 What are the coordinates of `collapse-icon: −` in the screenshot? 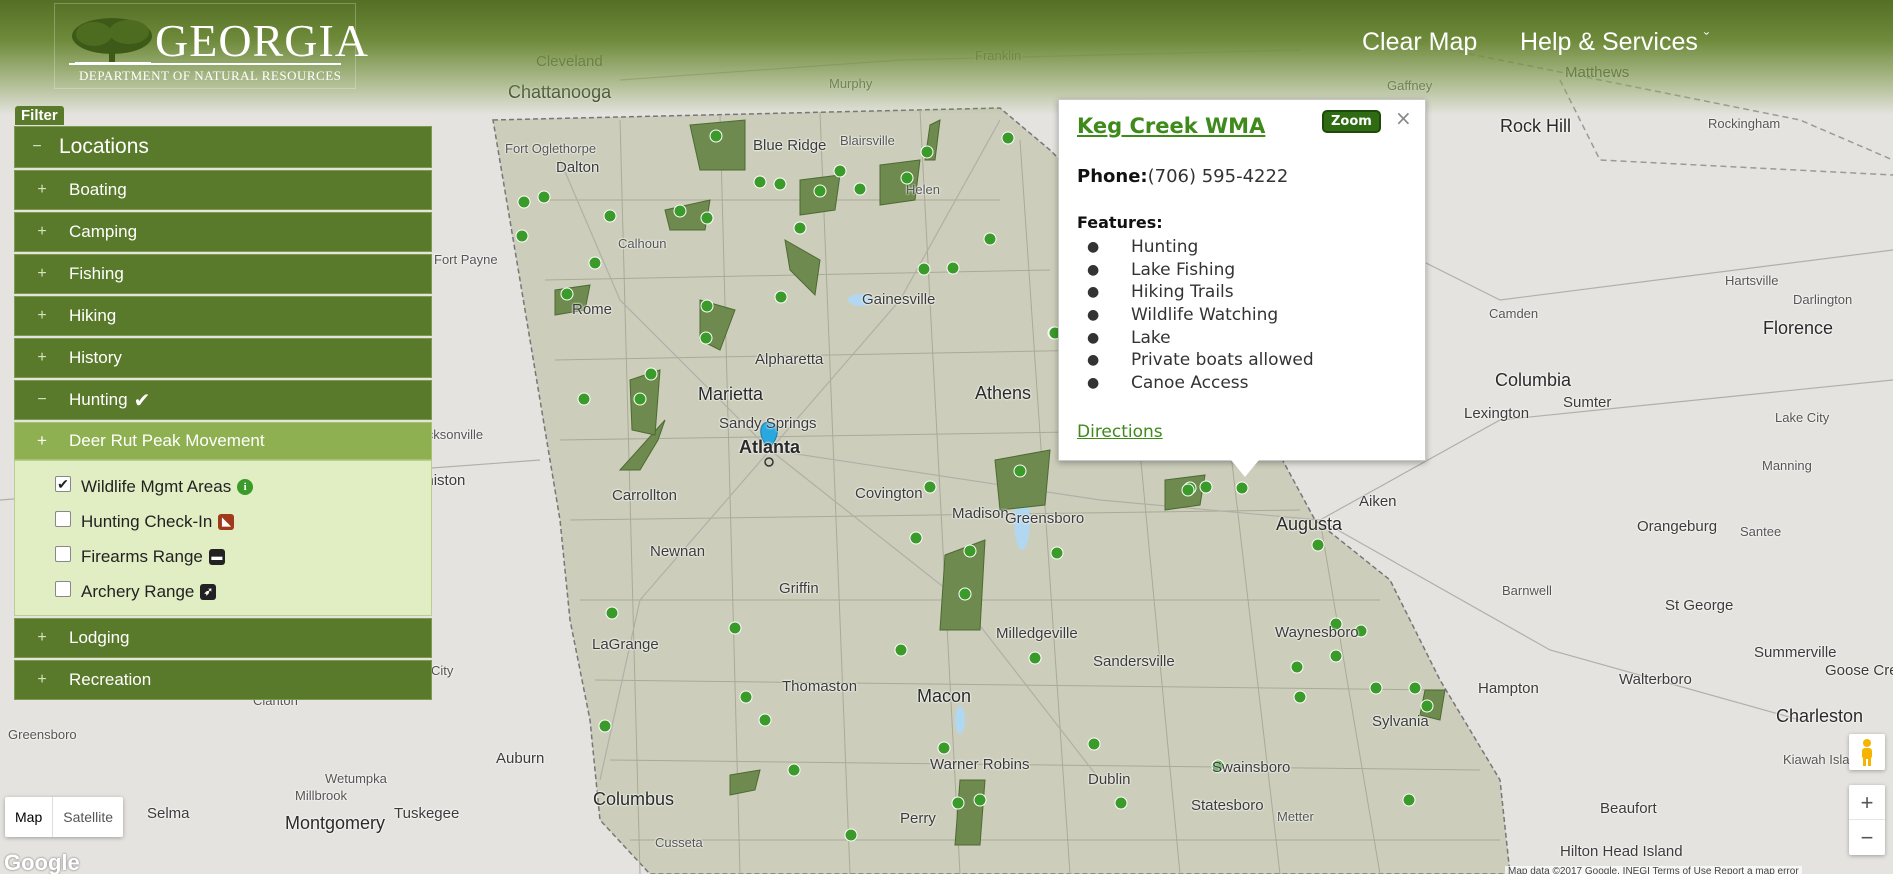 It's located at (37, 146).